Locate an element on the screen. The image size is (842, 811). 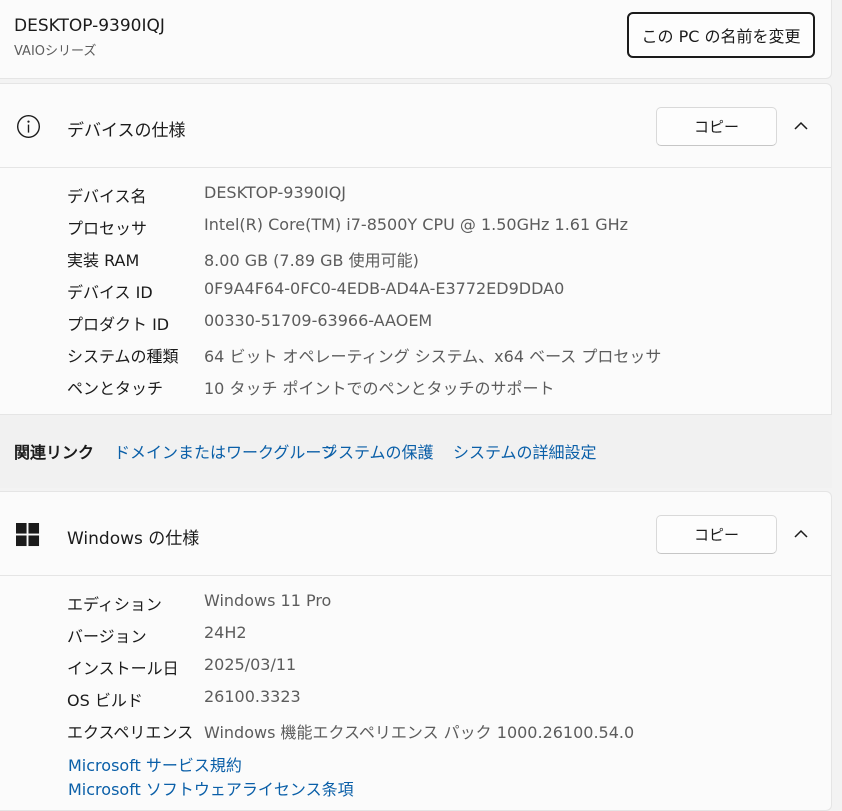
device-specs-header: デバイスの仕様 コピー is located at coordinates (416, 126).